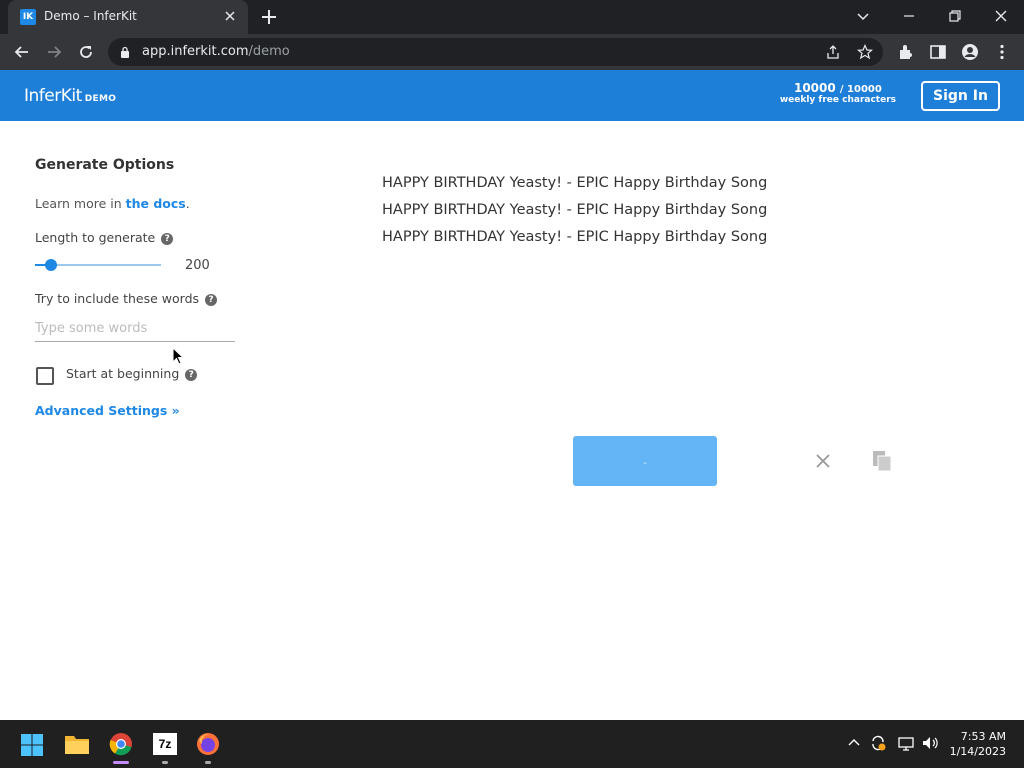 This screenshot has width=1024, height=768. I want to click on length-label: Length to generate?, so click(104, 237).